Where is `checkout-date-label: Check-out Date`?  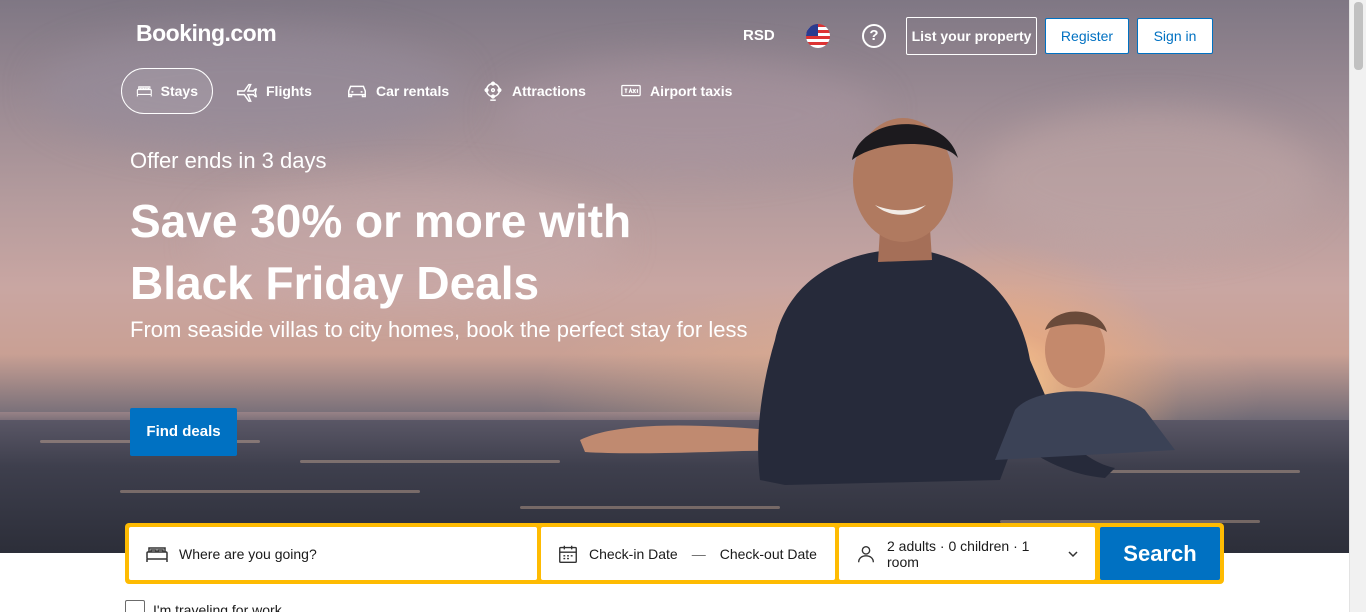 checkout-date-label: Check-out Date is located at coordinates (768, 554).